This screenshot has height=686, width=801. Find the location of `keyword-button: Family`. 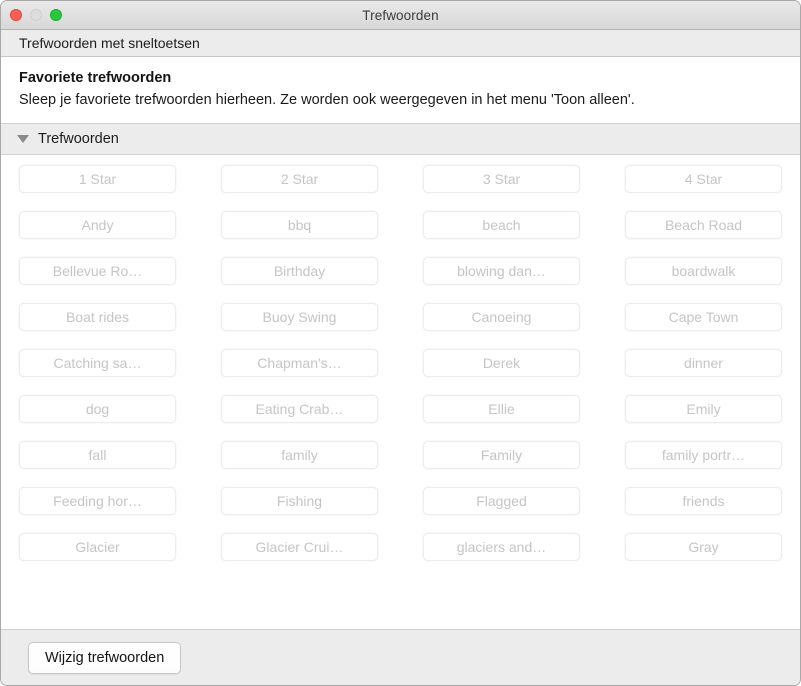

keyword-button: Family is located at coordinates (501, 455).